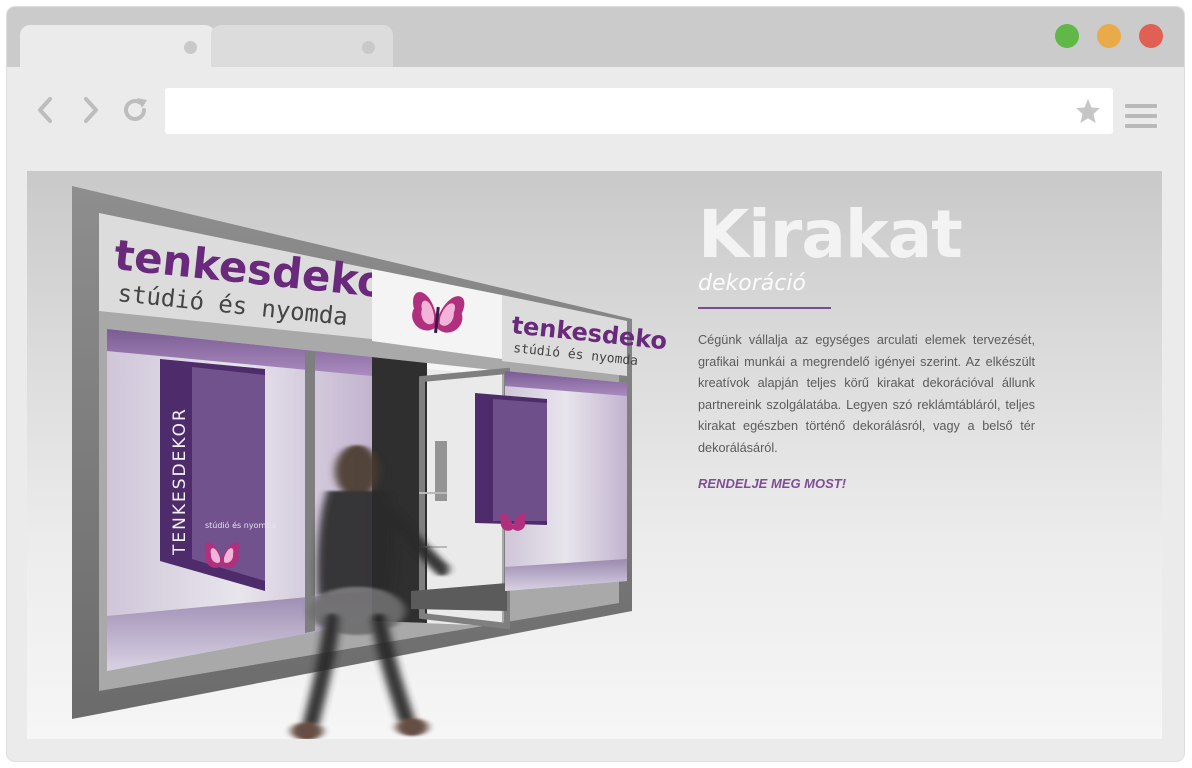 This screenshot has width=1192, height=768. I want to click on browser-tab-inactive, so click(302, 46).